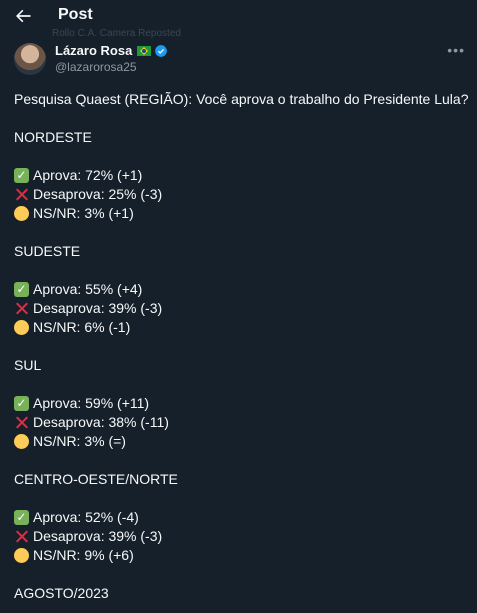 The width and height of the screenshot is (477, 613). Describe the element at coordinates (61, 593) in the screenshot. I see `post-footer-date: AGOSTO/2023` at that location.